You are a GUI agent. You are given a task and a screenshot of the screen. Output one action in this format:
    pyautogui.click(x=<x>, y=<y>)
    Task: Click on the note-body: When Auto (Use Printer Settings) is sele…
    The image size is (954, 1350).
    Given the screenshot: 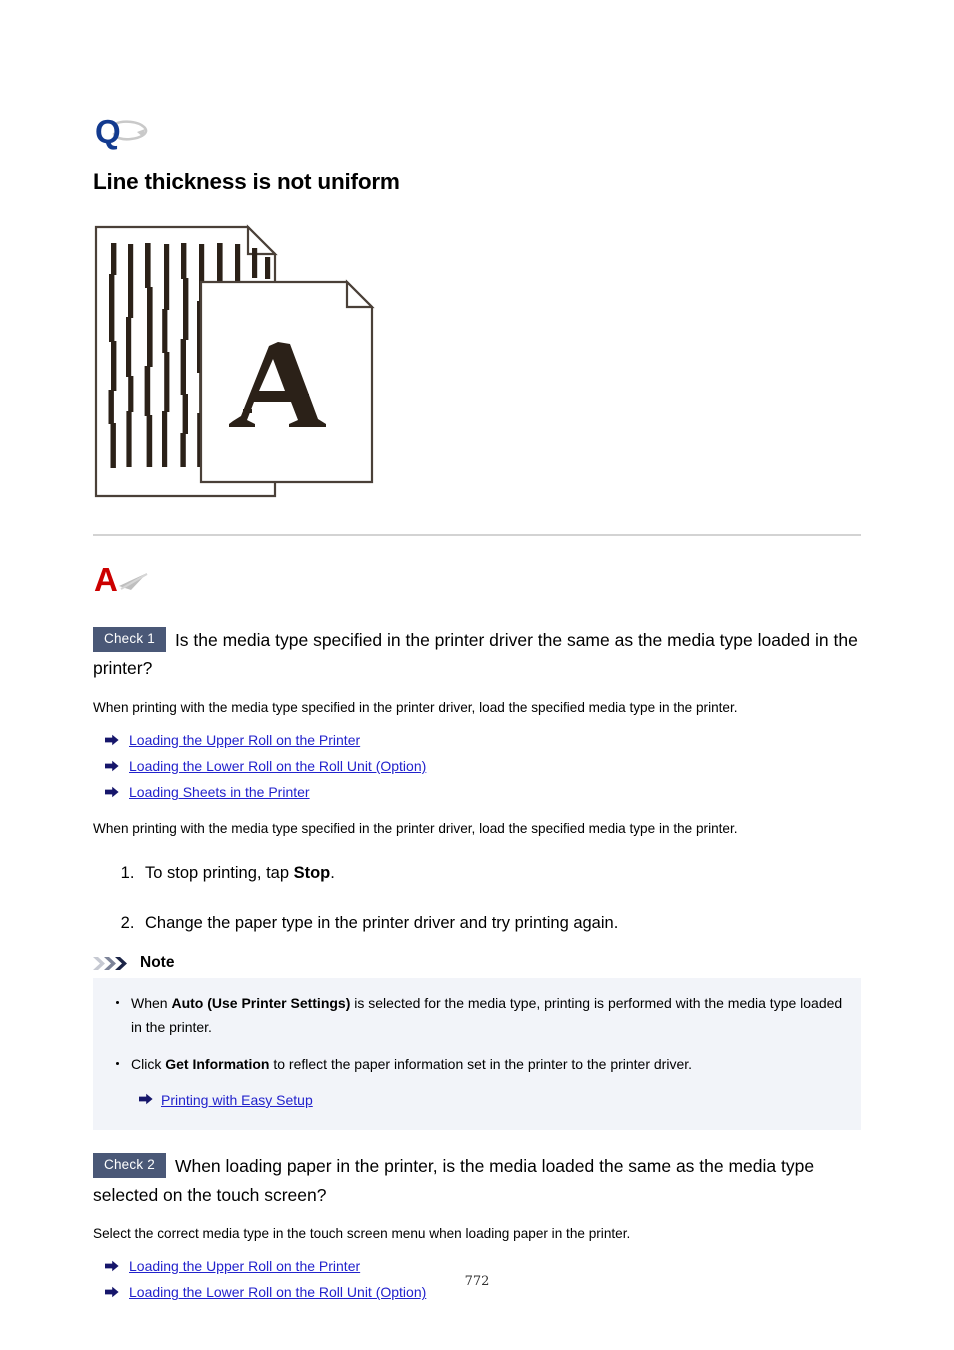 What is the action you would take?
    pyautogui.click(x=477, y=1054)
    